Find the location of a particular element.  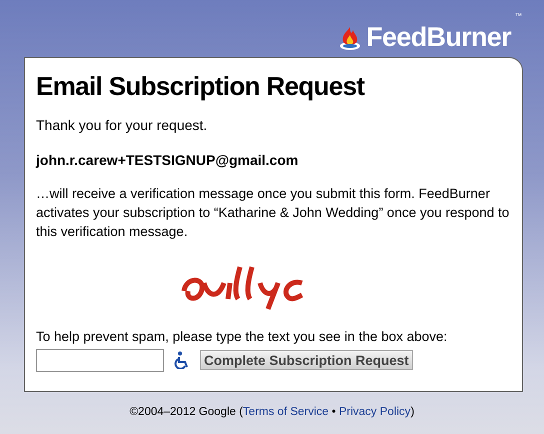

flame-icon is located at coordinates (350, 38).